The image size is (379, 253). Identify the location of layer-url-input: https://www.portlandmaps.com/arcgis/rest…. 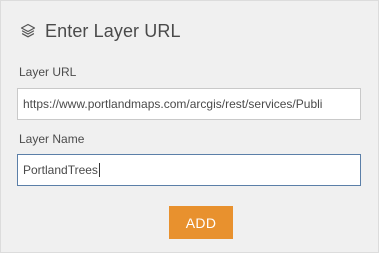
(189, 104).